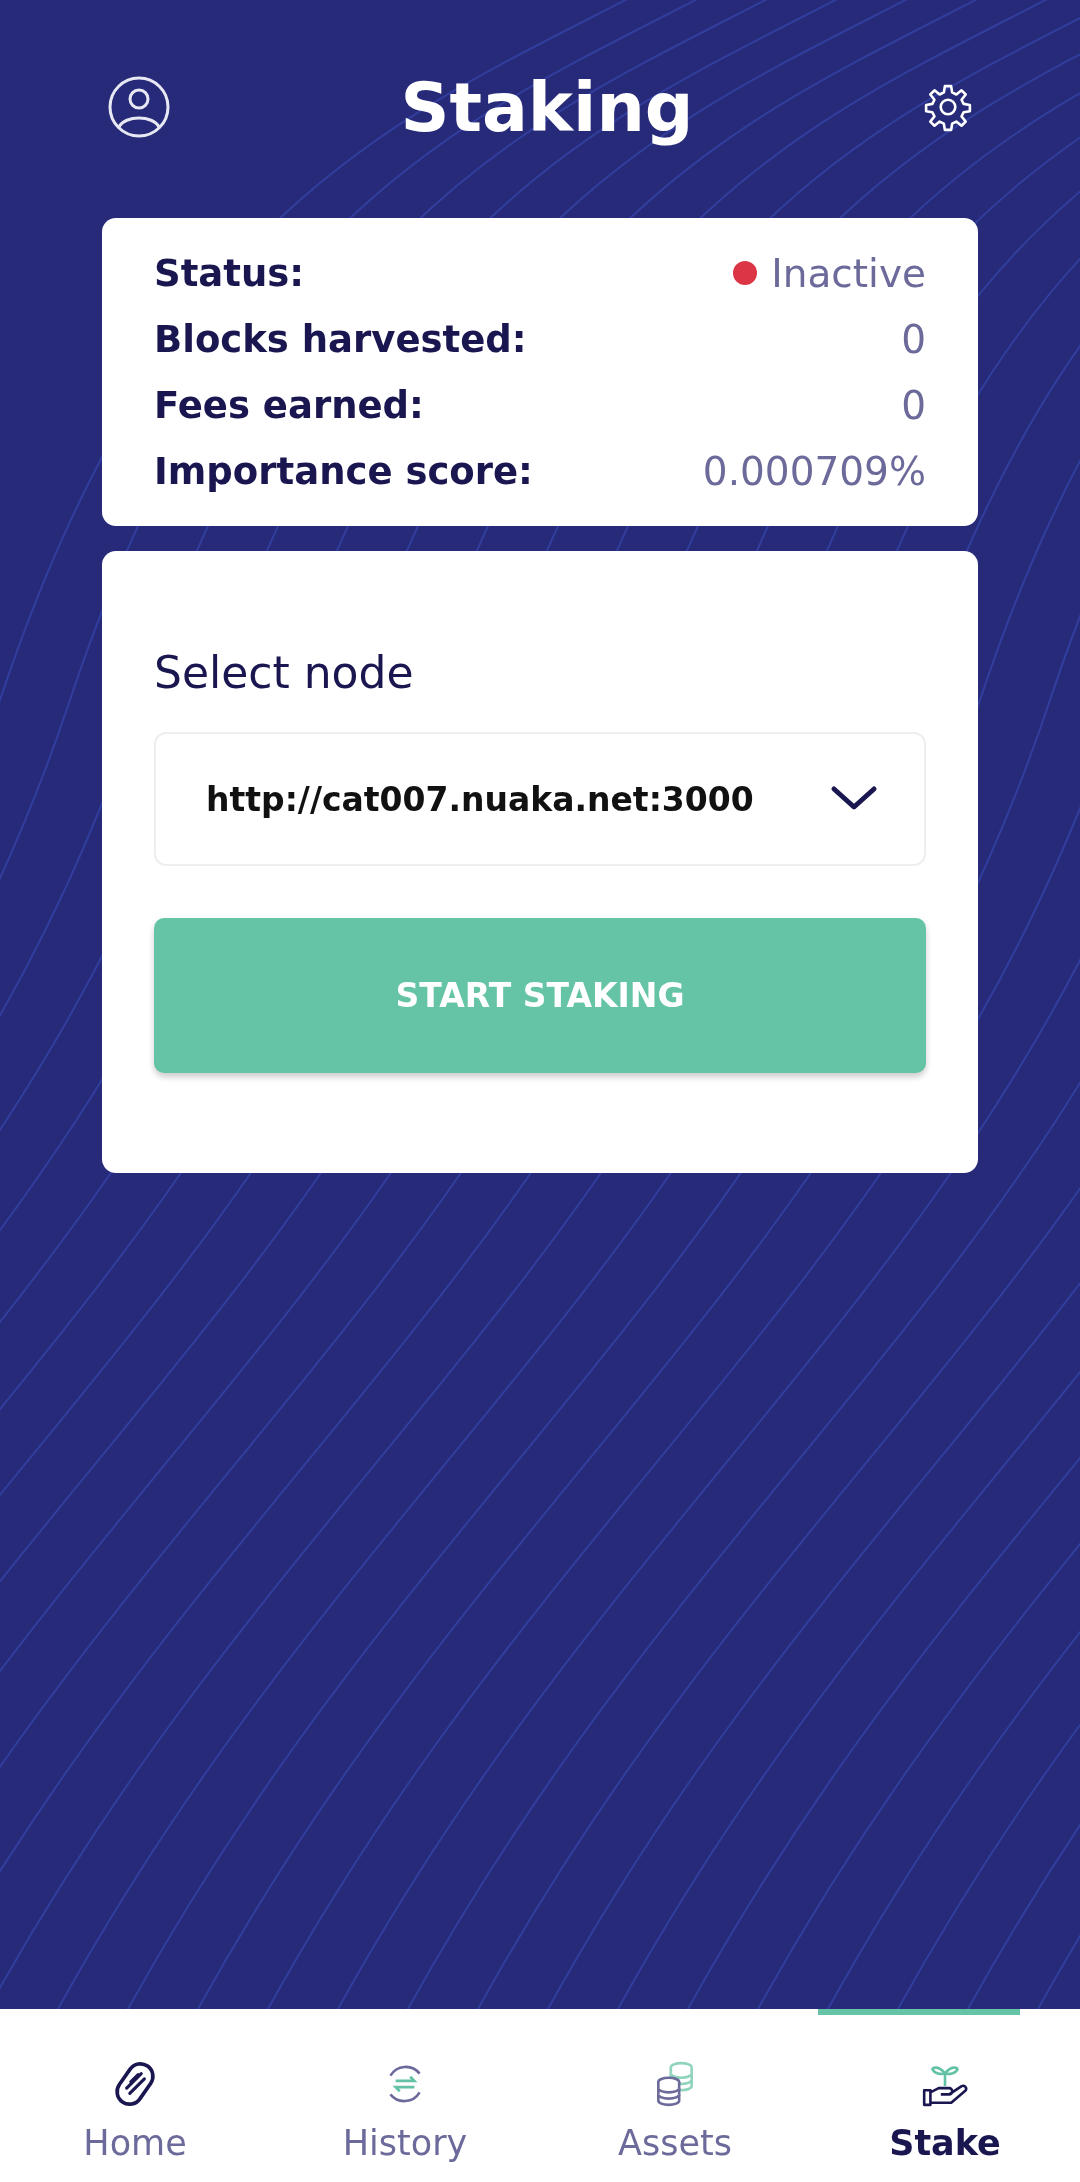 The image size is (1080, 2182). Describe the element at coordinates (343, 471) in the screenshot. I see `stat-label: Importance score:` at that location.